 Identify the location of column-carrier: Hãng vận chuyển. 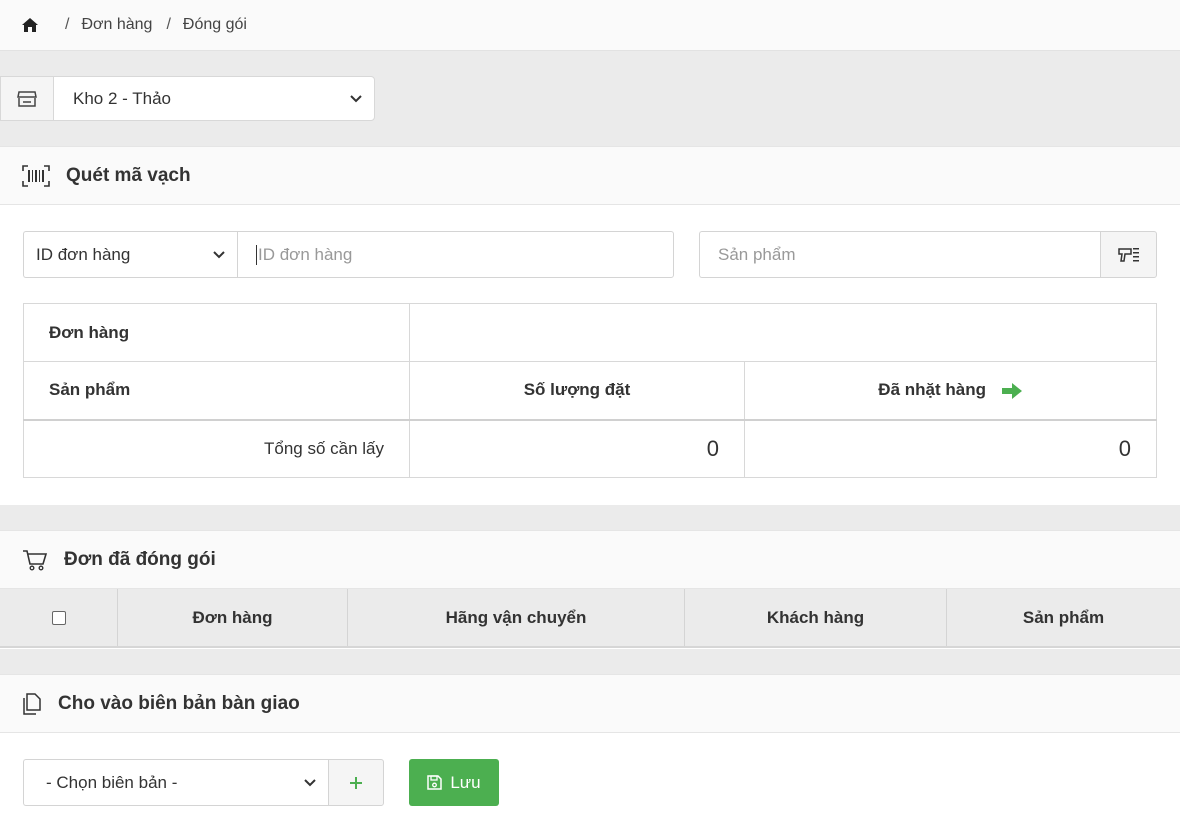
(516, 617).